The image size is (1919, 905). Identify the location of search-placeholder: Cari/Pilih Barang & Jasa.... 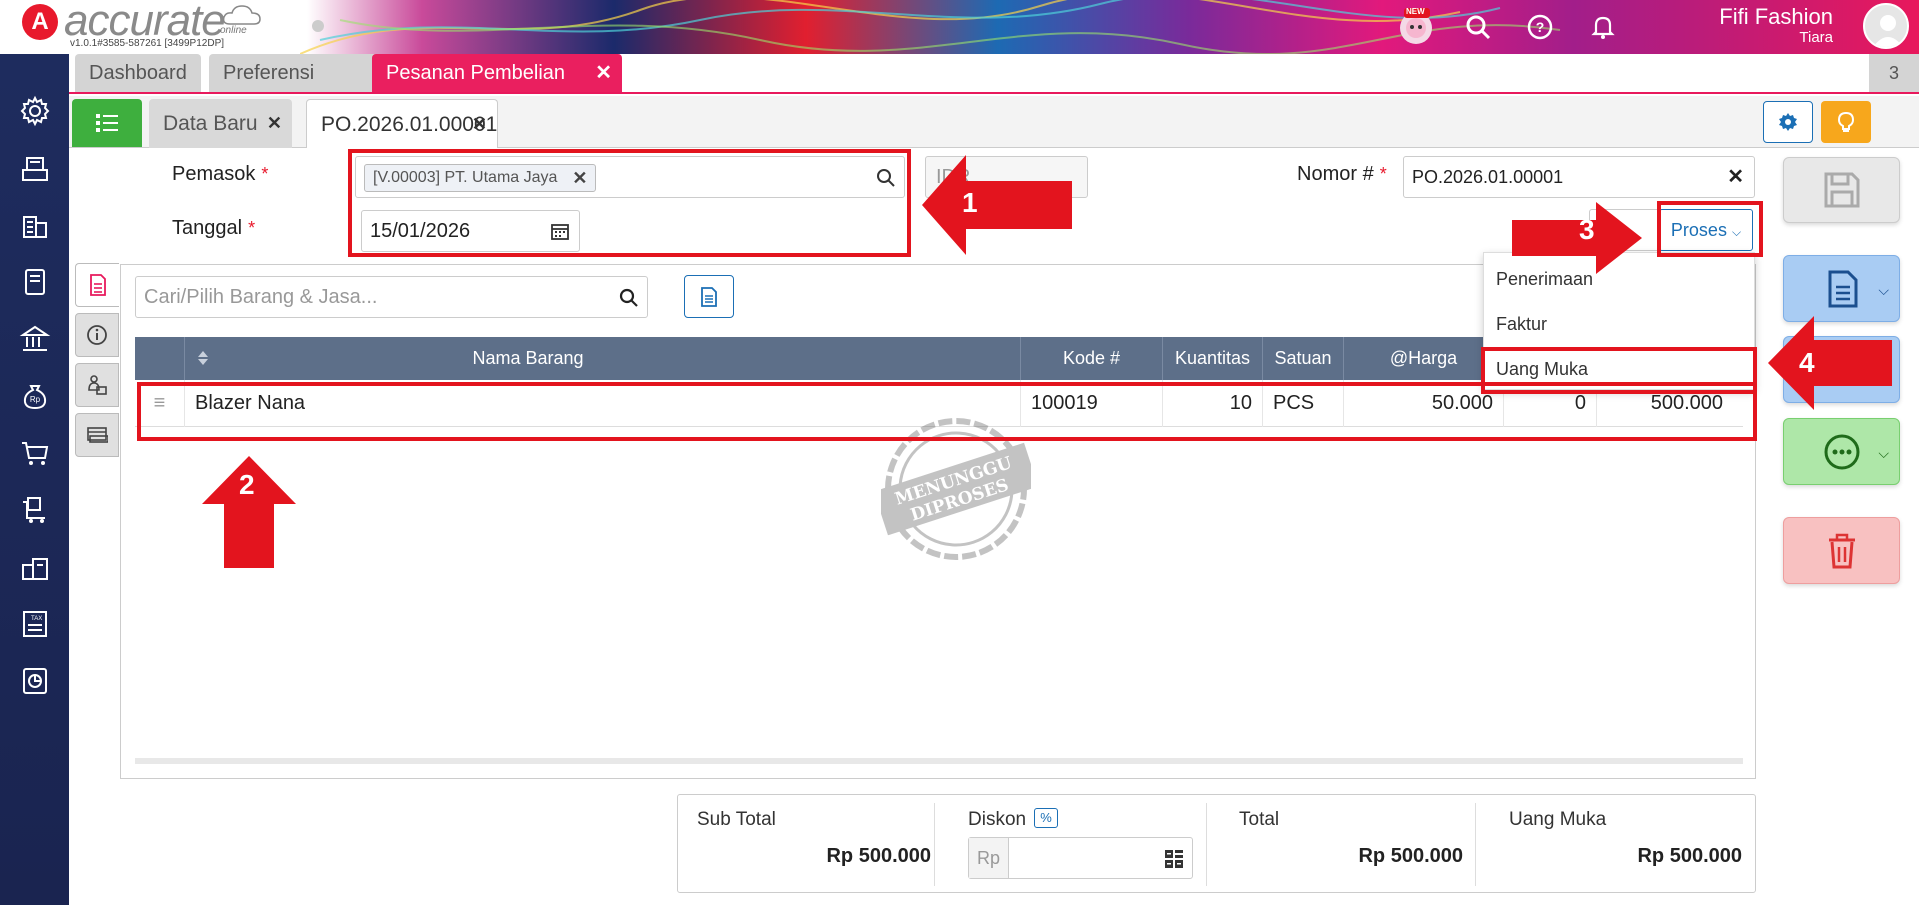
(261, 297).